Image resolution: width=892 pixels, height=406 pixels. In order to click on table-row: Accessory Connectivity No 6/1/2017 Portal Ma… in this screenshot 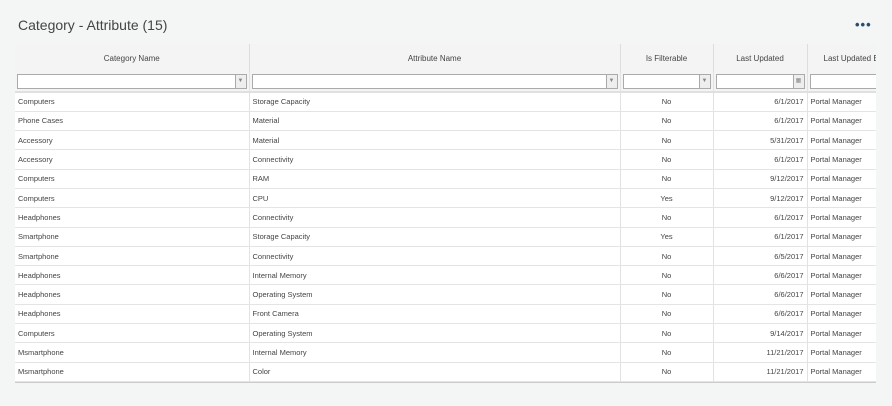, I will do `click(445, 159)`.